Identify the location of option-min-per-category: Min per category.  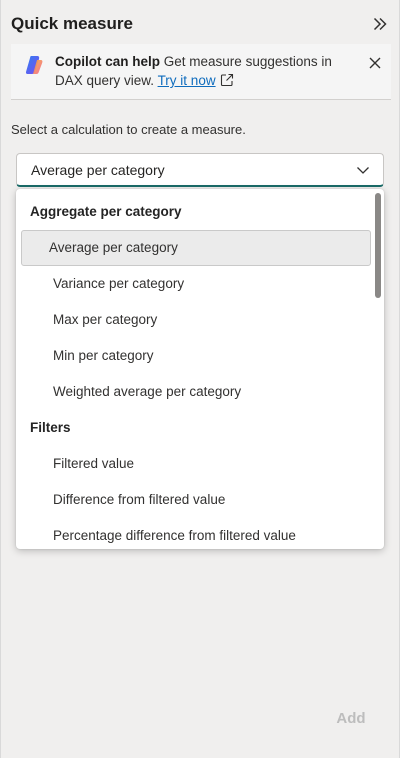
(196, 356).